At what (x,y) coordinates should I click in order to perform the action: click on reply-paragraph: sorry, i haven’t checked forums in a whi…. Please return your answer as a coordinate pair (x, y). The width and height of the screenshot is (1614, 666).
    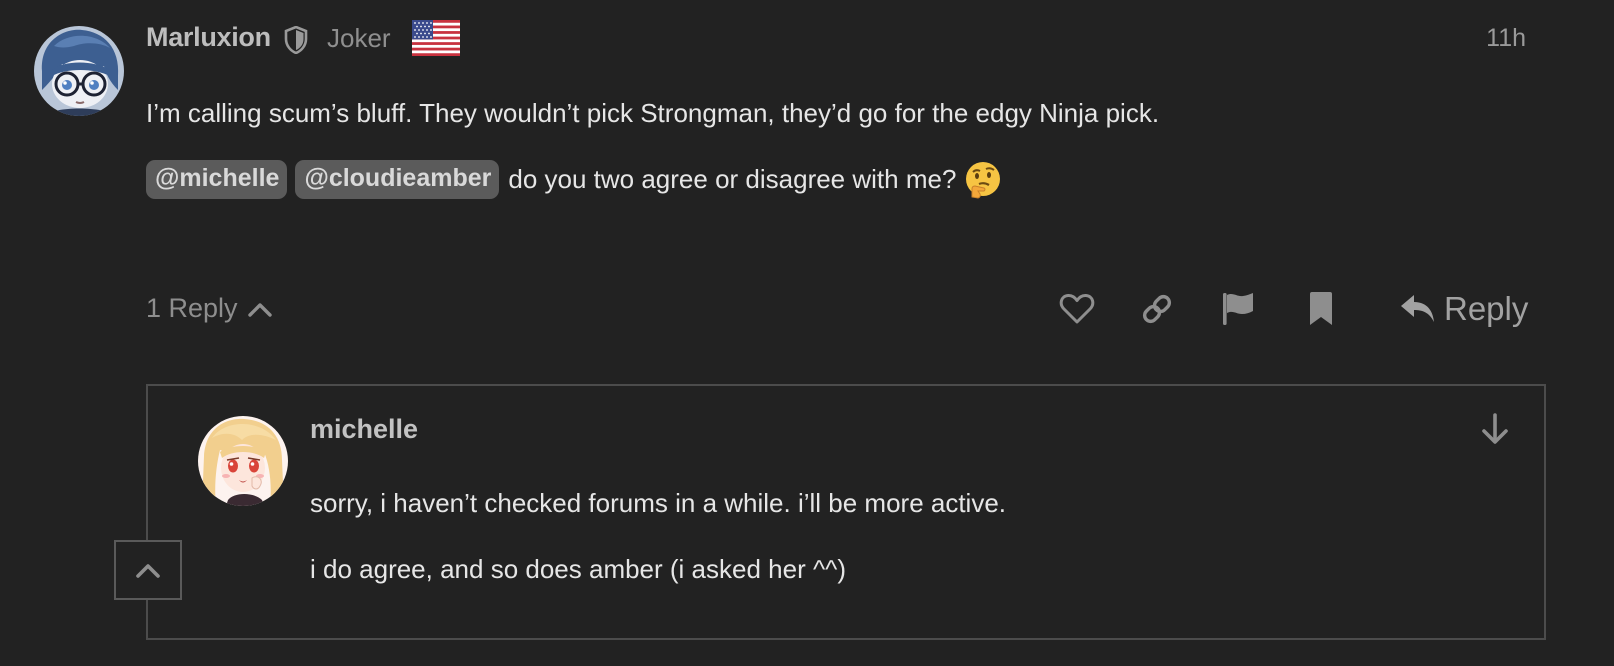
    Looking at the image, I should click on (658, 503).